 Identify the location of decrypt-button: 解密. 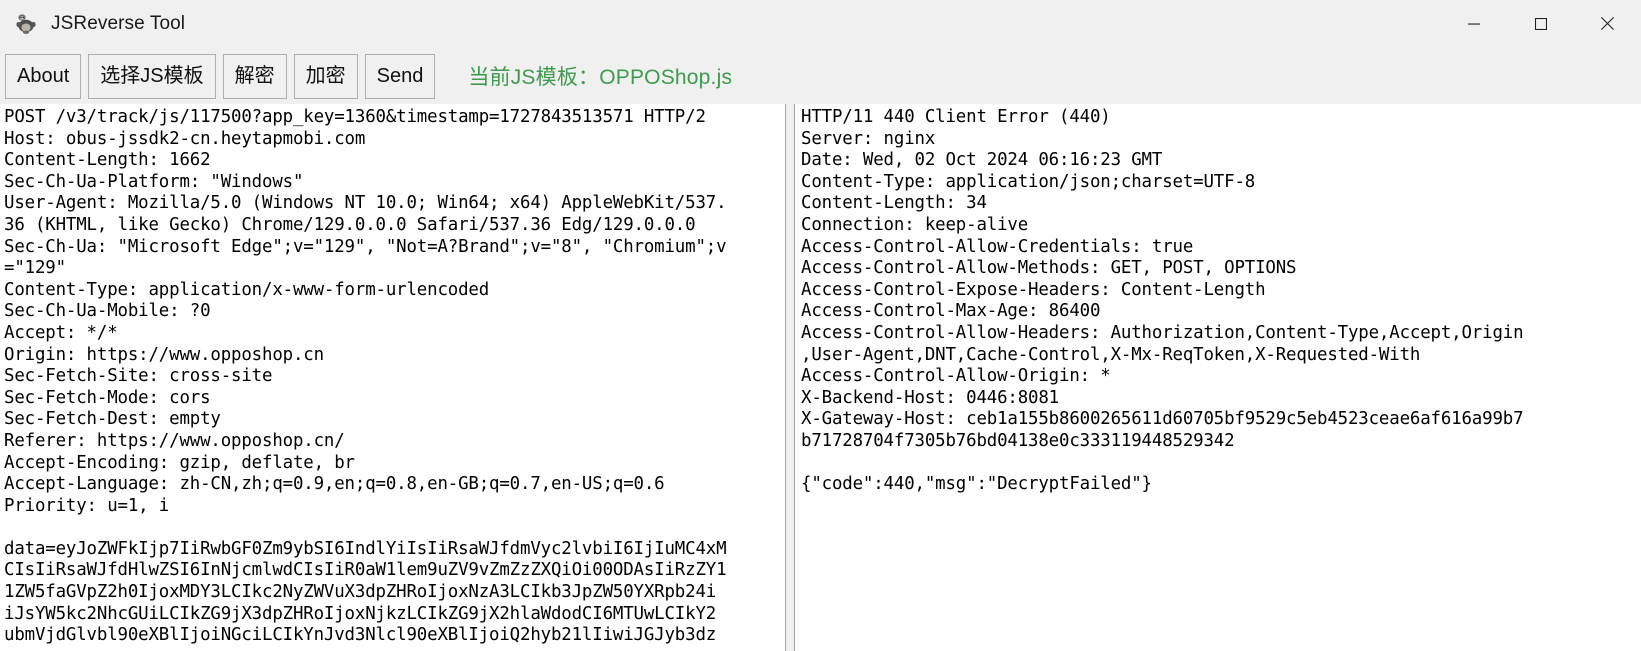
(254, 76).